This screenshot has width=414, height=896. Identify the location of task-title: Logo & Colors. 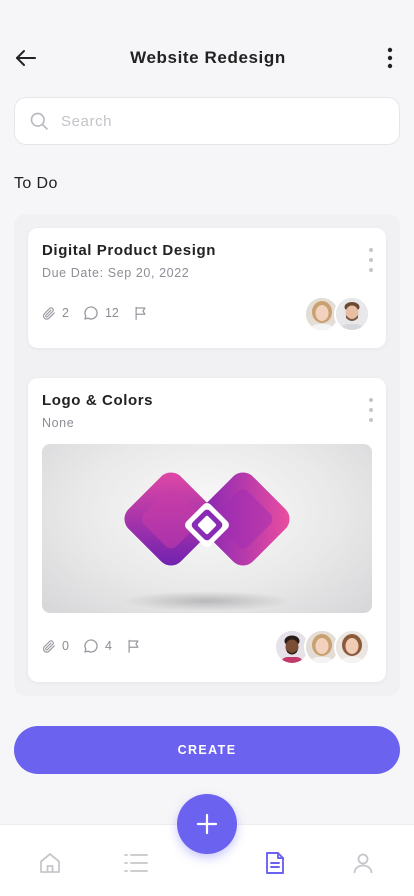
(98, 400).